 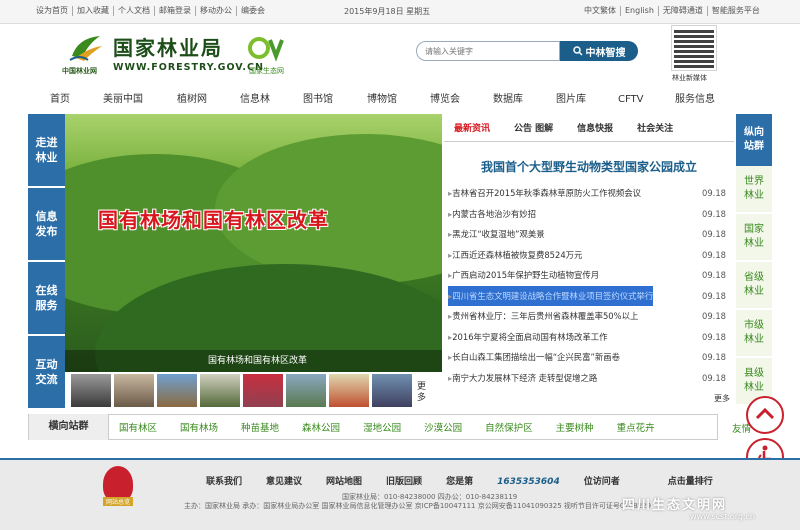 I want to click on station-wetland-park: 湿地公园, so click(x=382, y=427).